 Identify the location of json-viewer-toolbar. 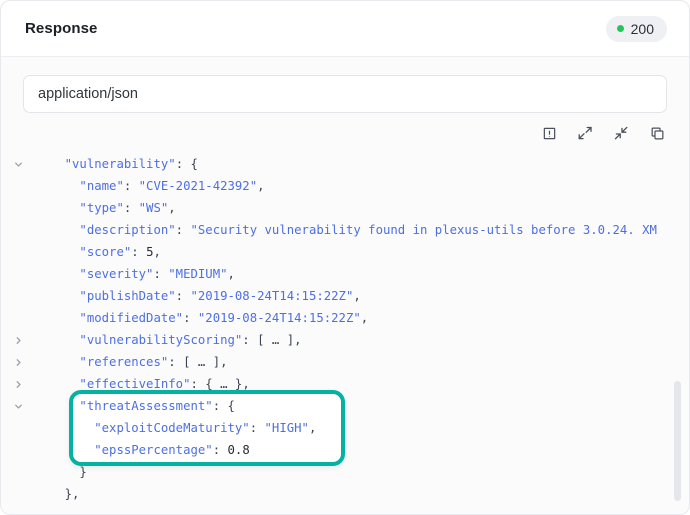
(345, 130).